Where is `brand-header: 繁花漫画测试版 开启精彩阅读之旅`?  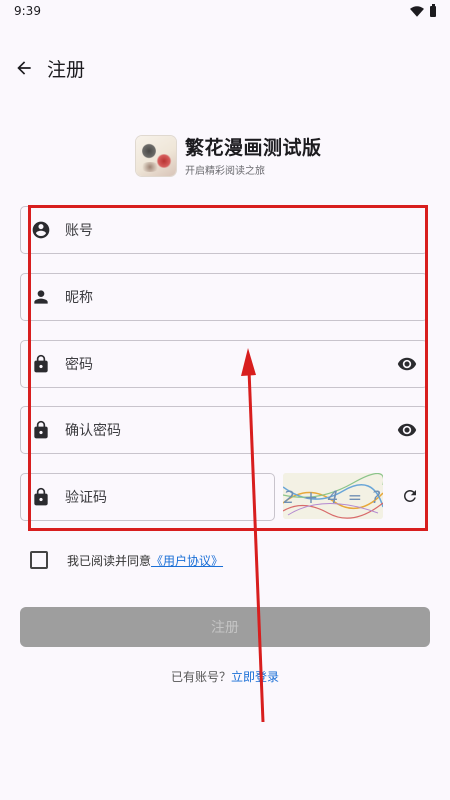 brand-header: 繁花漫画测试版 开启精彩阅读之旅 is located at coordinates (229, 156).